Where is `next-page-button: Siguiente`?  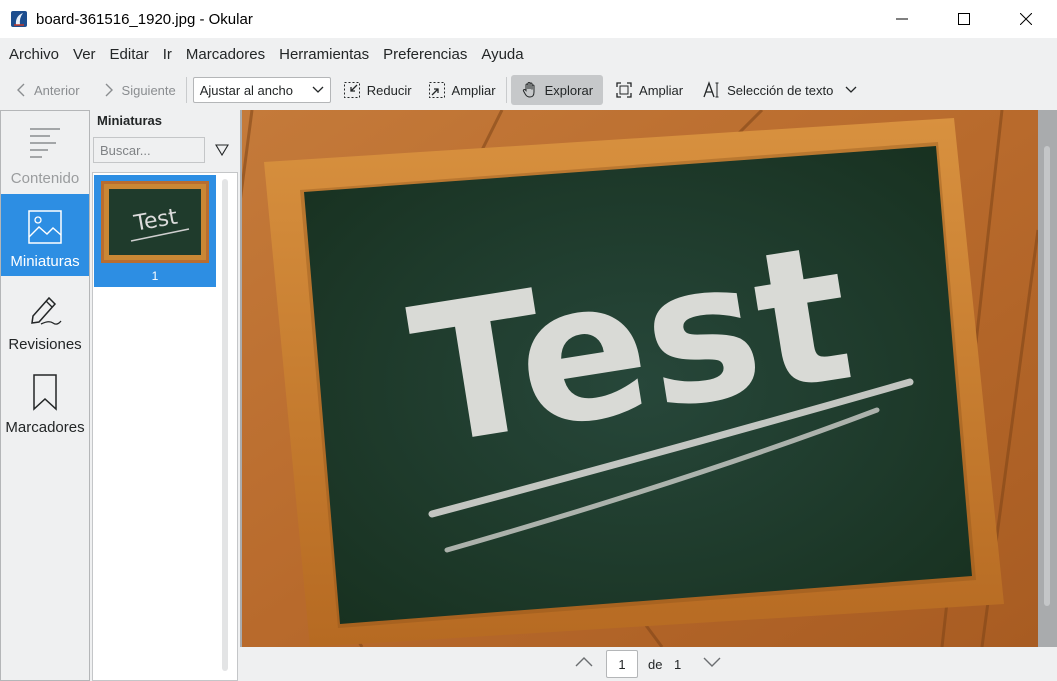 next-page-button: Siguiente is located at coordinates (139, 90).